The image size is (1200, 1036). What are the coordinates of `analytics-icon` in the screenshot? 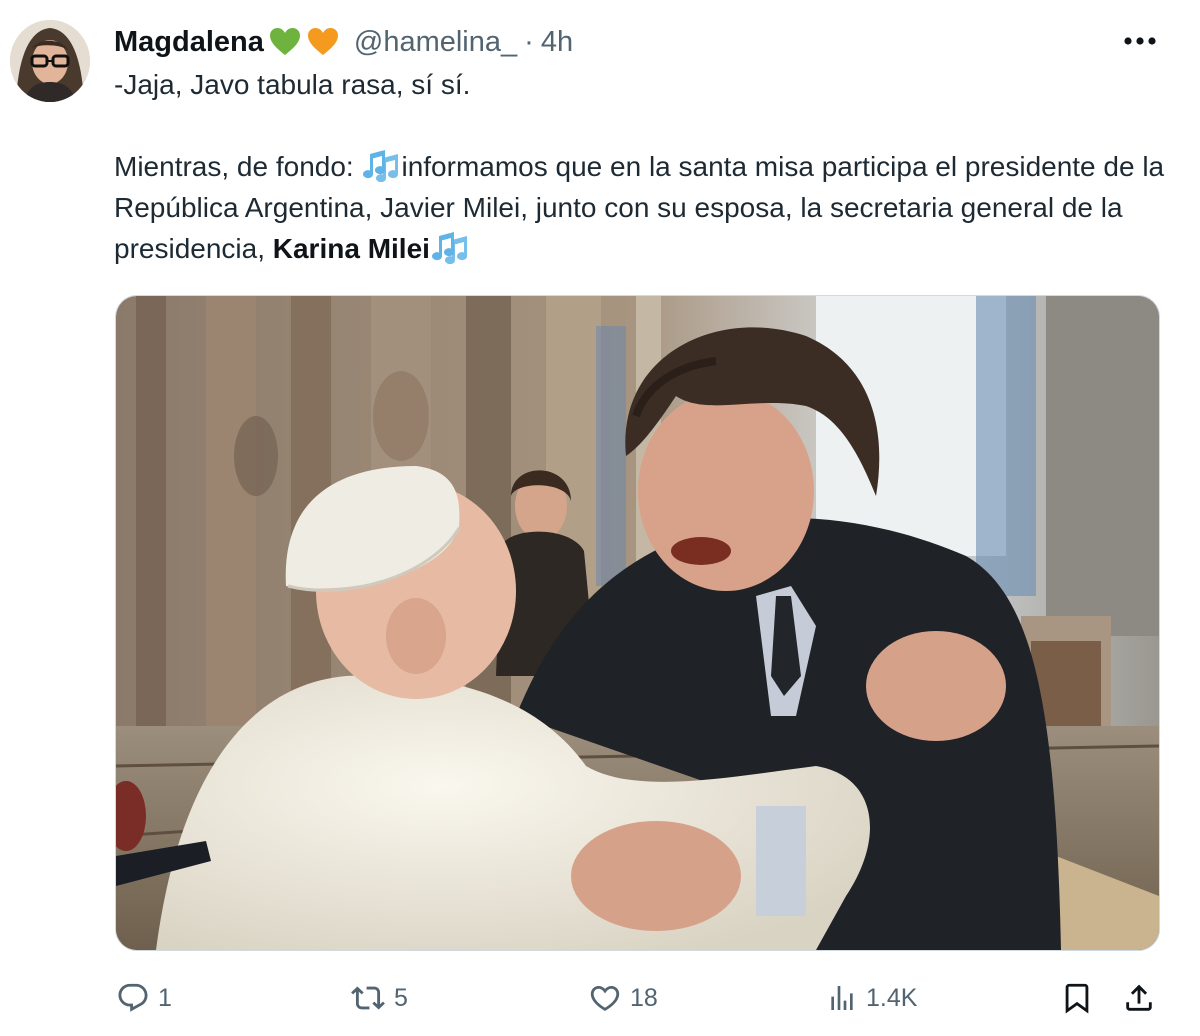 It's located at (842, 998).